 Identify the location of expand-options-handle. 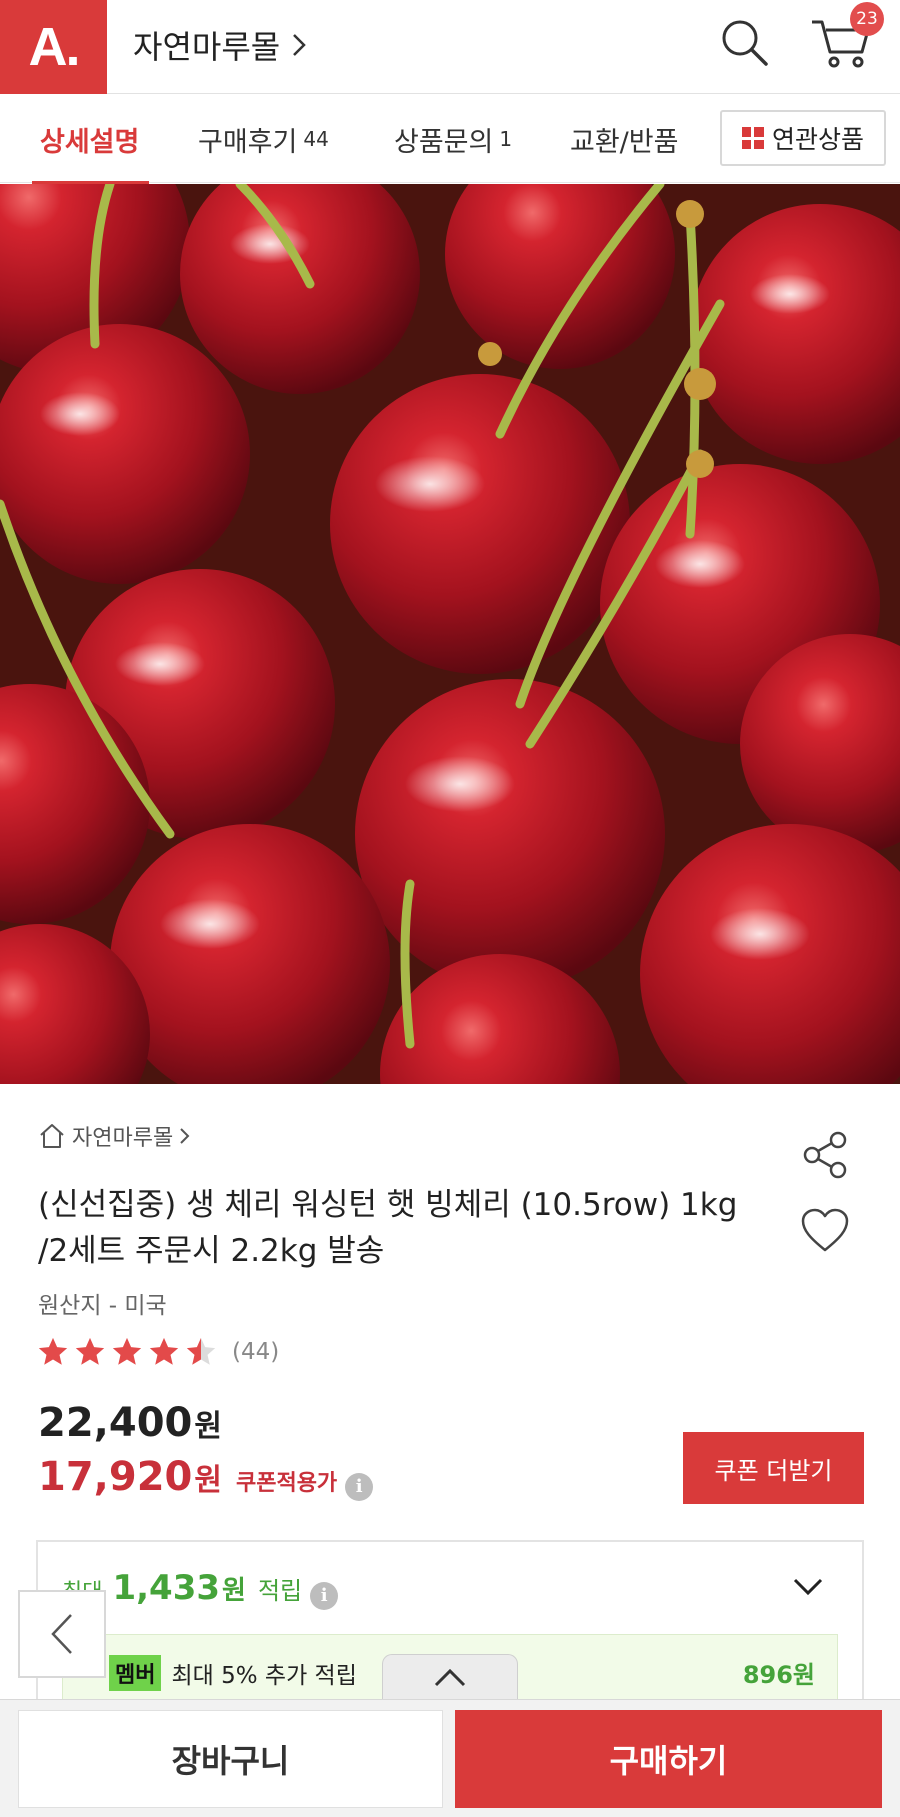
(450, 1677).